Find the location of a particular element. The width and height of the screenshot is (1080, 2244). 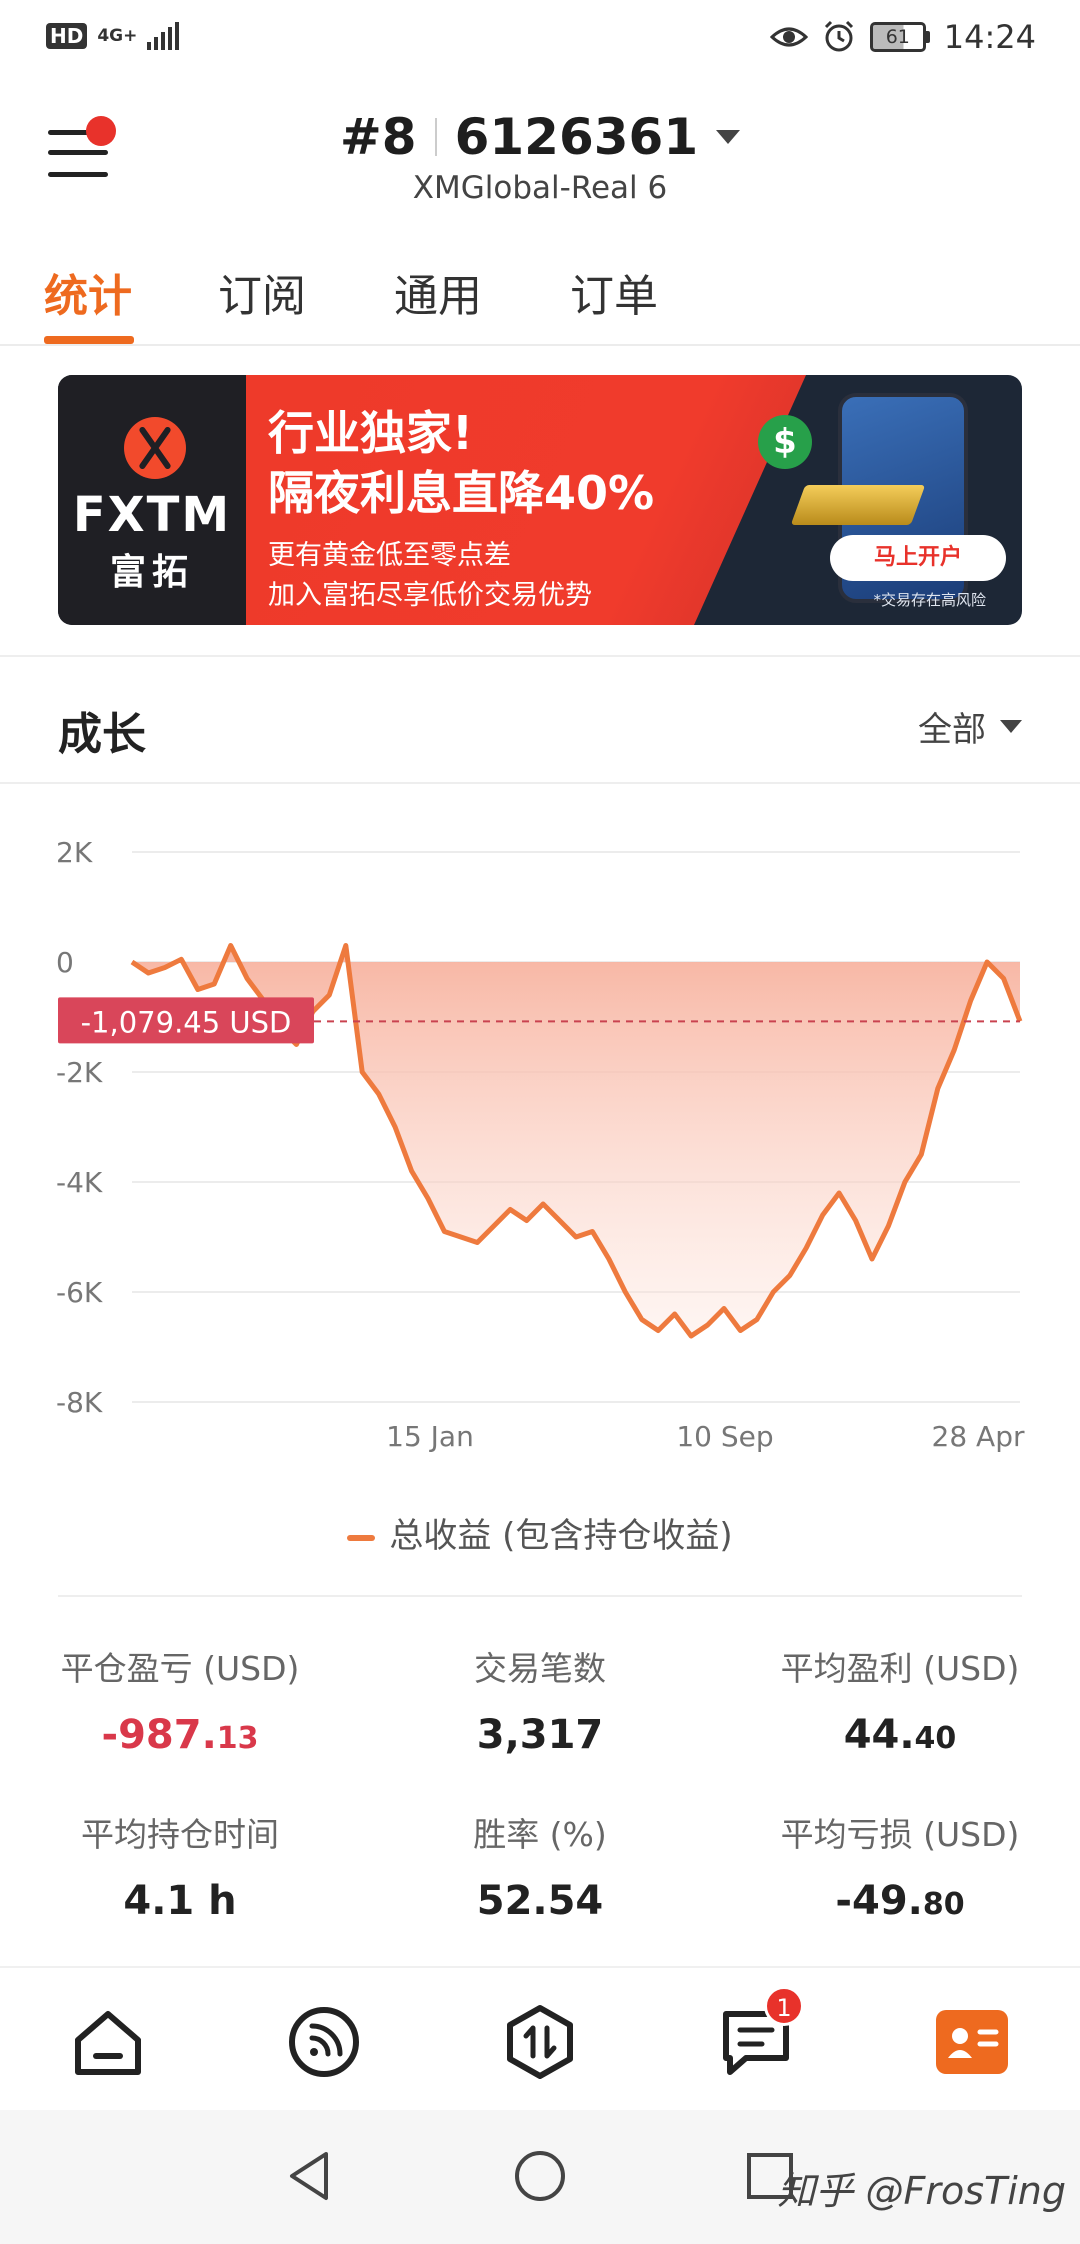

messages-badge: 1 is located at coordinates (784, 2006).